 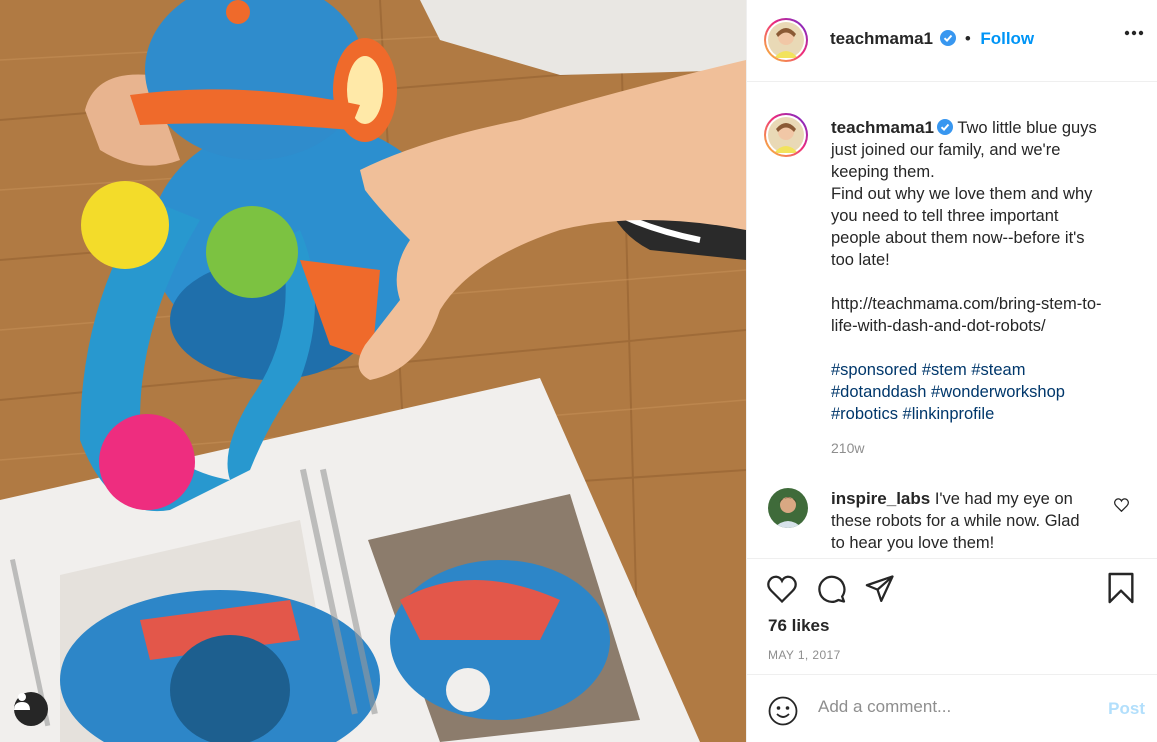 What do you see at coordinates (874, 370) in the screenshot?
I see `hashtag-link: #sponsored` at bounding box center [874, 370].